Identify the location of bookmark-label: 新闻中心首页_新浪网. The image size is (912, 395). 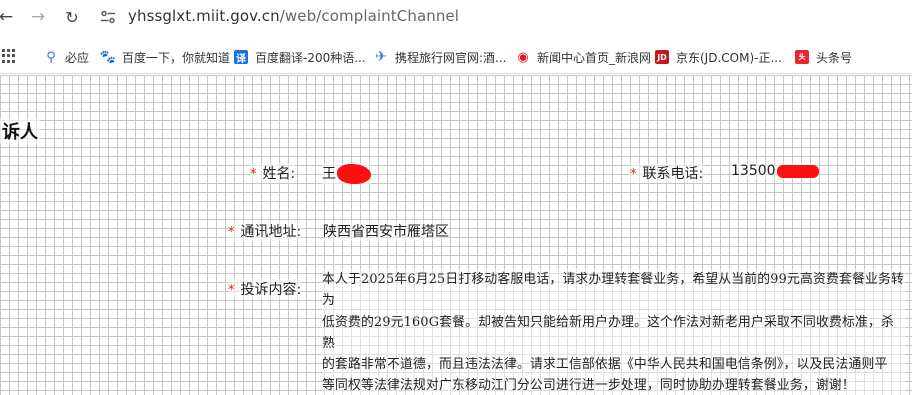
(594, 57).